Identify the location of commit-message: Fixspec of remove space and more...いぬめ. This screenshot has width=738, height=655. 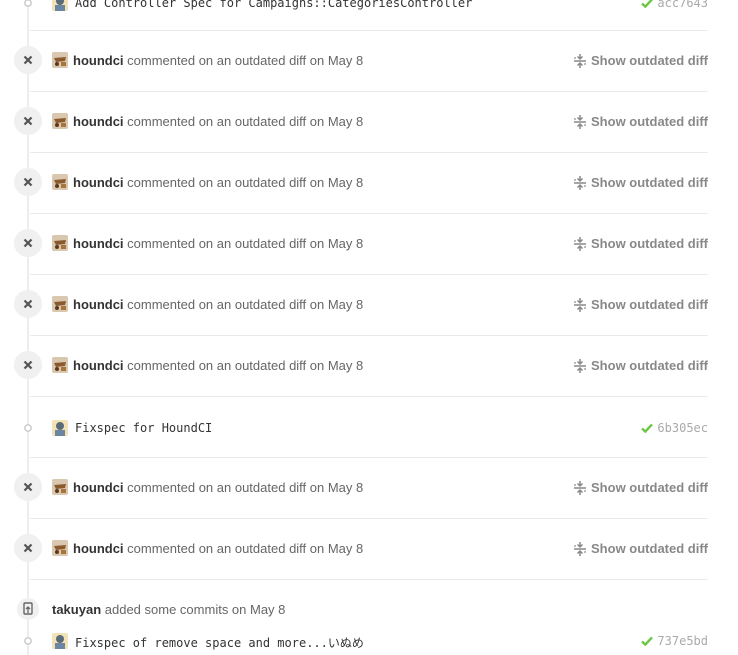
(219, 642).